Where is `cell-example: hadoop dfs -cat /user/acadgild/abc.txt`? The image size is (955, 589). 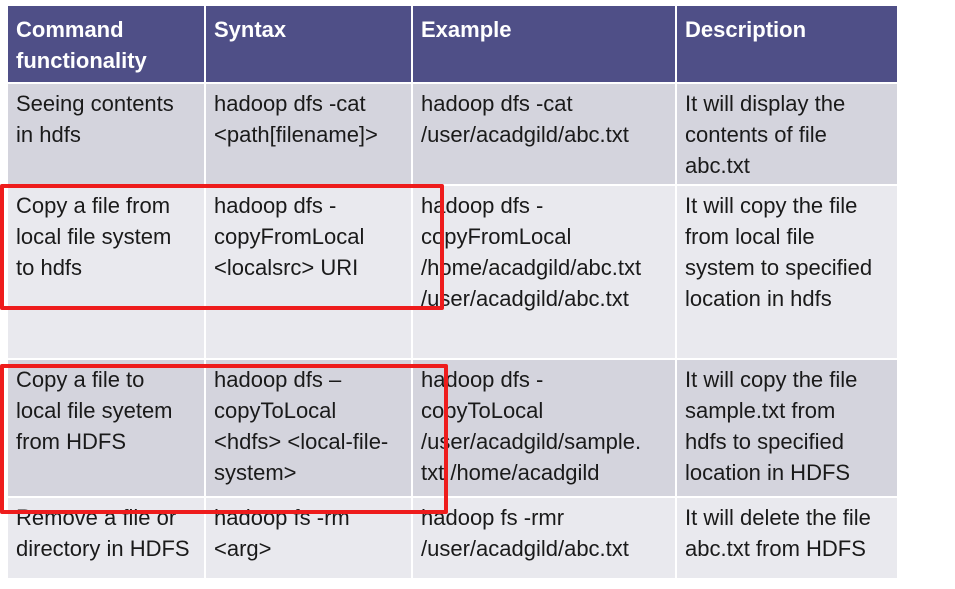
cell-example: hadoop dfs -cat /user/acadgild/abc.txt is located at coordinates (544, 134).